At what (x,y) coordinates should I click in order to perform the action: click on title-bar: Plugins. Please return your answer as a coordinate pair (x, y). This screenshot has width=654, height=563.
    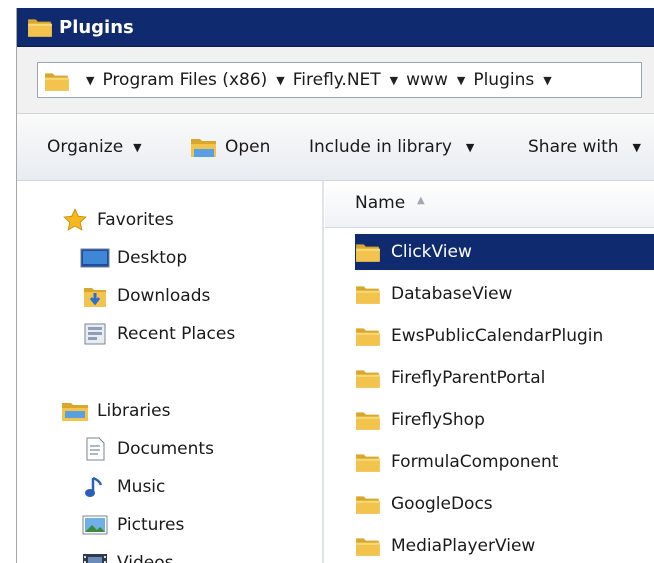
    Looking at the image, I should click on (335, 27).